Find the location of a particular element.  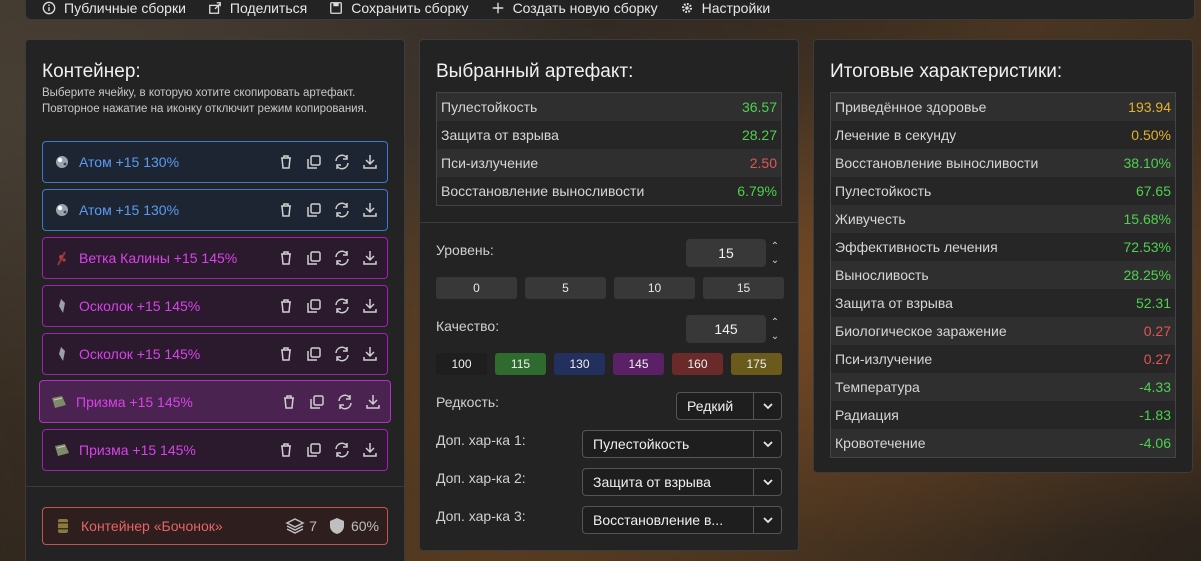

share-icon is located at coordinates (215, 8).